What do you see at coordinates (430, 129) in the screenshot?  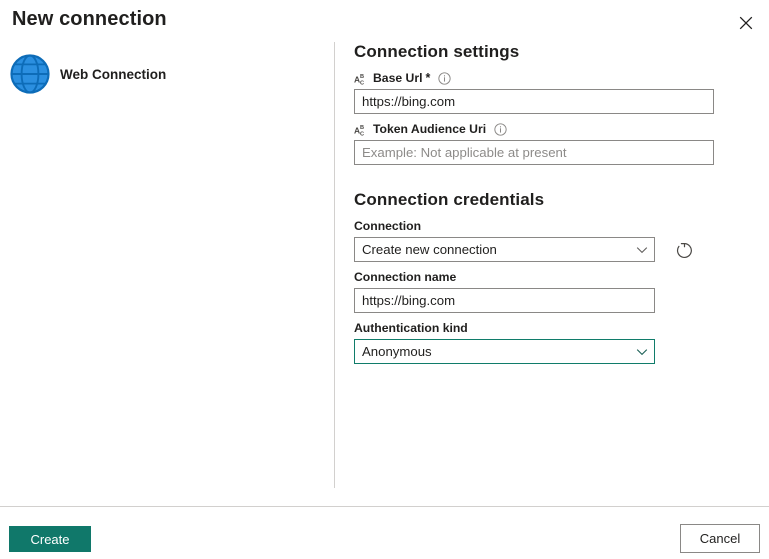 I see `field-label-text: Token Audience Uri` at bounding box center [430, 129].